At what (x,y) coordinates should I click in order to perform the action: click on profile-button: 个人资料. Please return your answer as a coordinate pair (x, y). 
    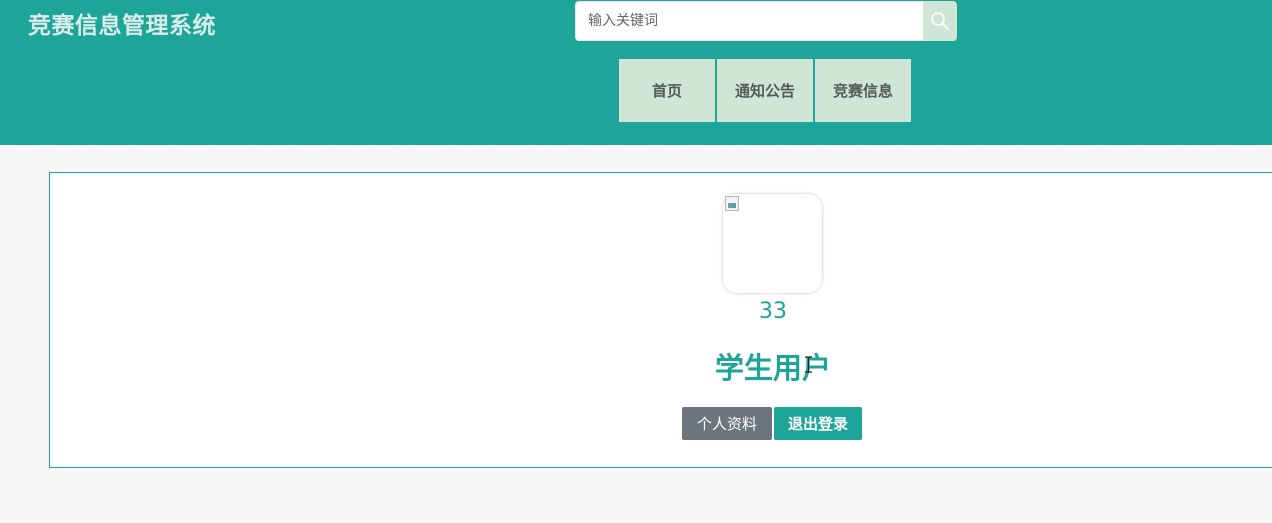
    Looking at the image, I should click on (727, 423).